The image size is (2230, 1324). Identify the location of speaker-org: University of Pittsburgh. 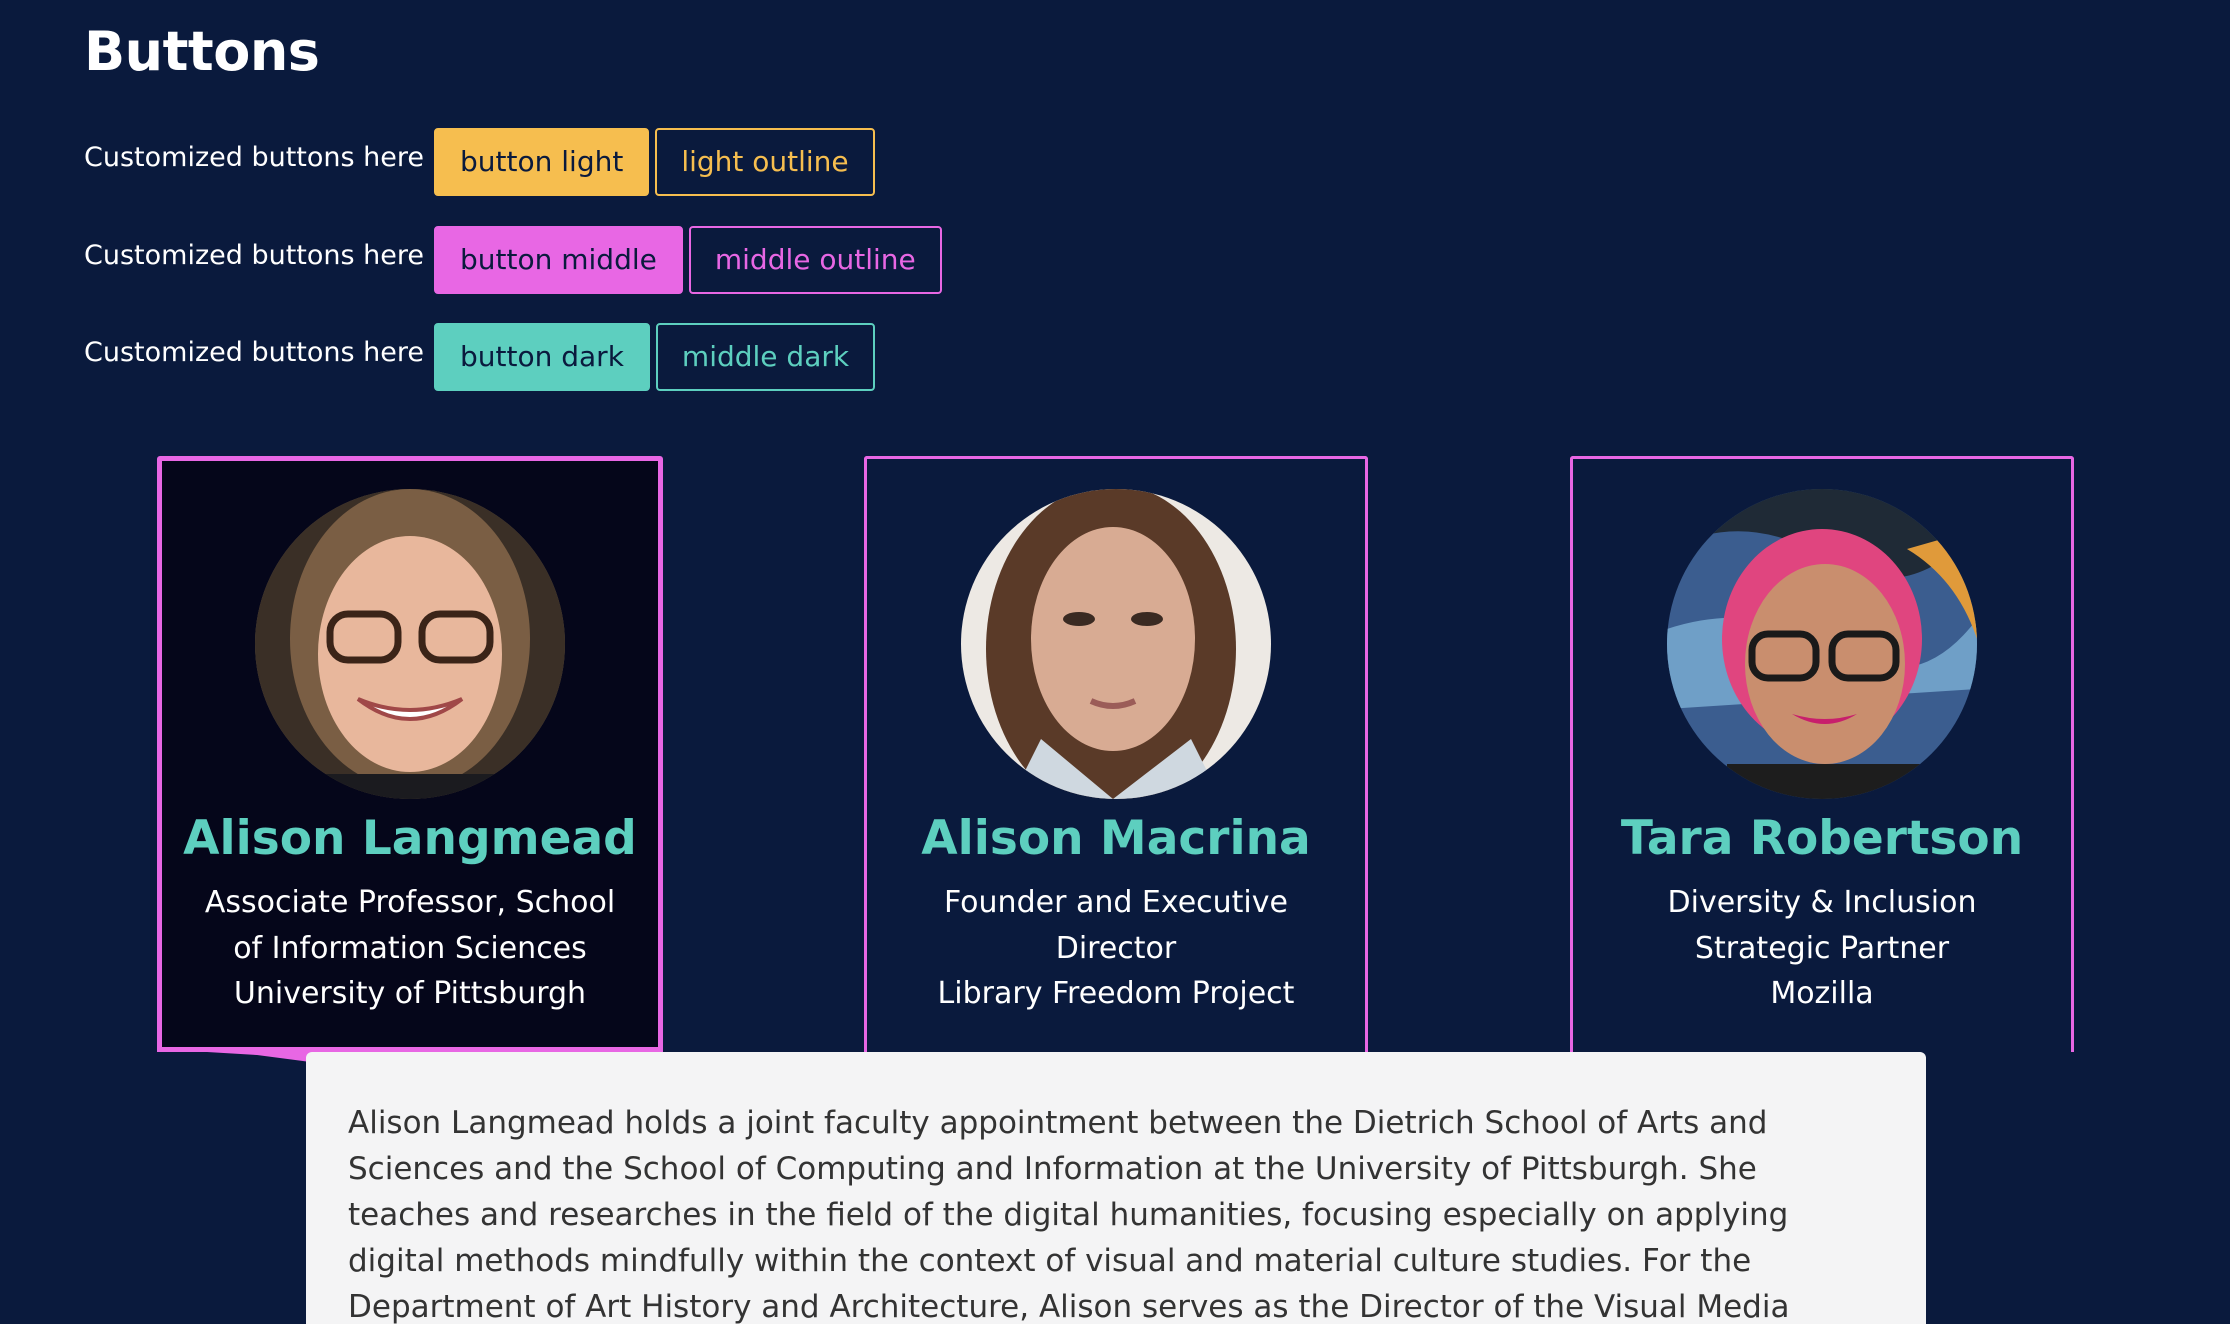
(410, 993).